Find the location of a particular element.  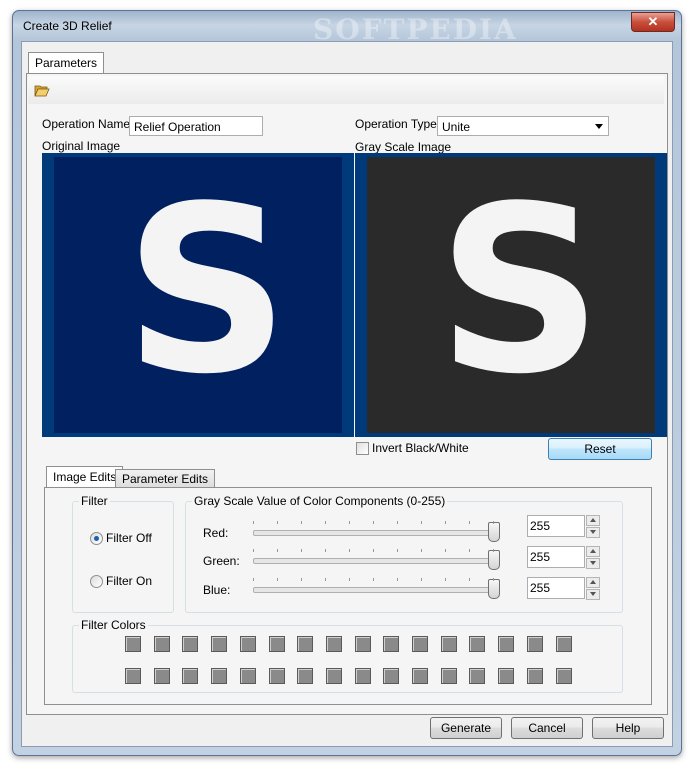

folder-open-icon is located at coordinates (42, 90).